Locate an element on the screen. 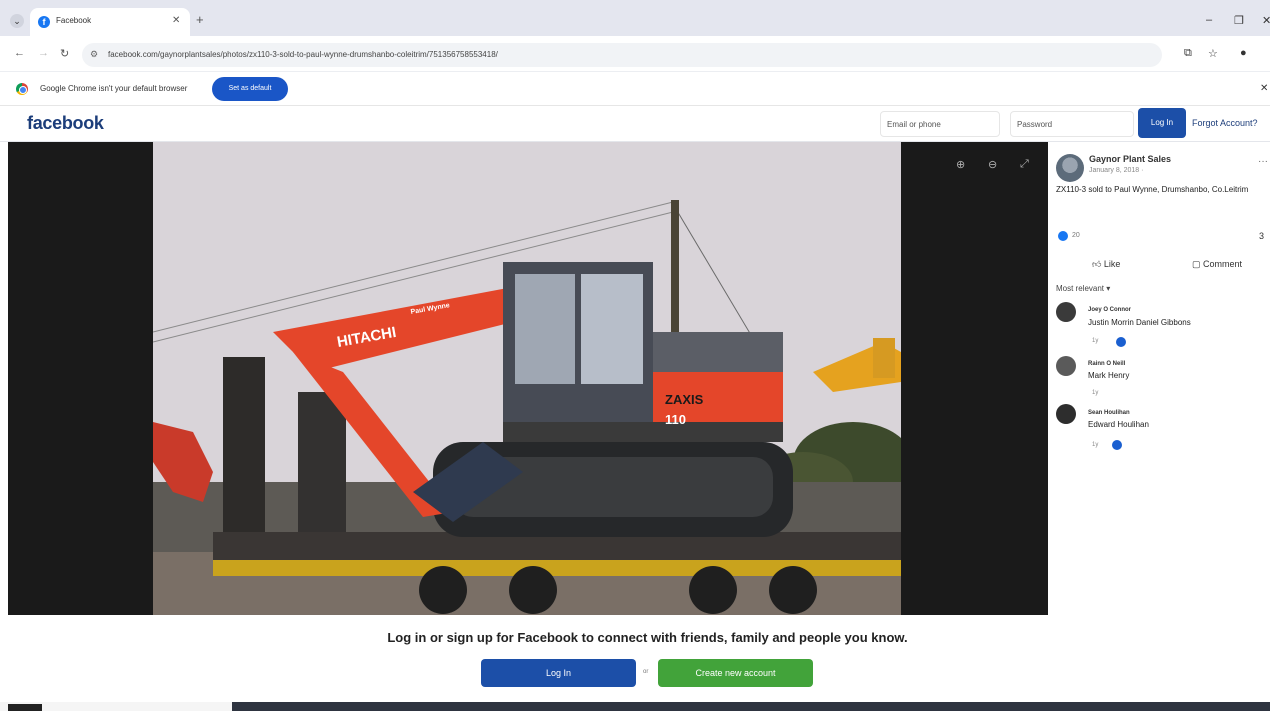 The width and height of the screenshot is (1270, 711). browser-tab: f Facebook ✕ is located at coordinates (110, 22).